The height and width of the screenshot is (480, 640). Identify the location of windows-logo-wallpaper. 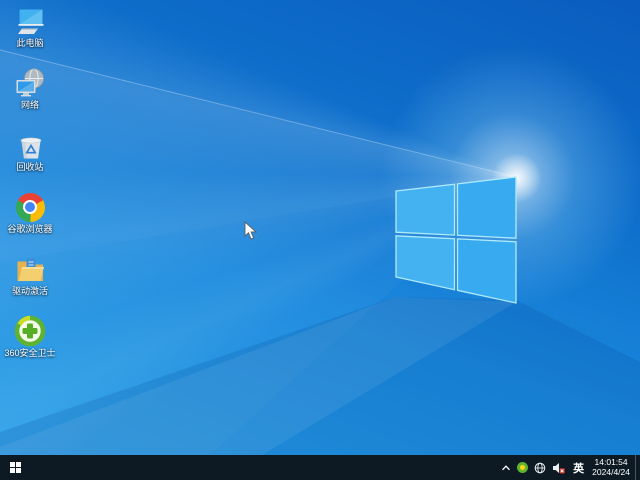
(456, 240).